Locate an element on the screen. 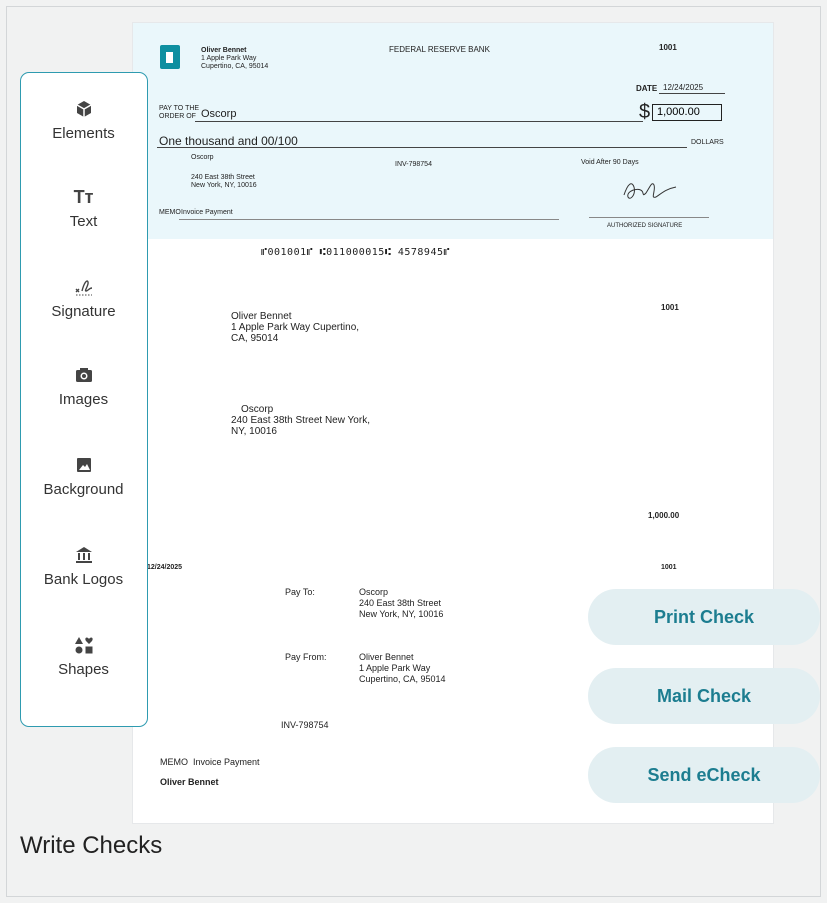  invoice-number: INV-798754 is located at coordinates (413, 164).